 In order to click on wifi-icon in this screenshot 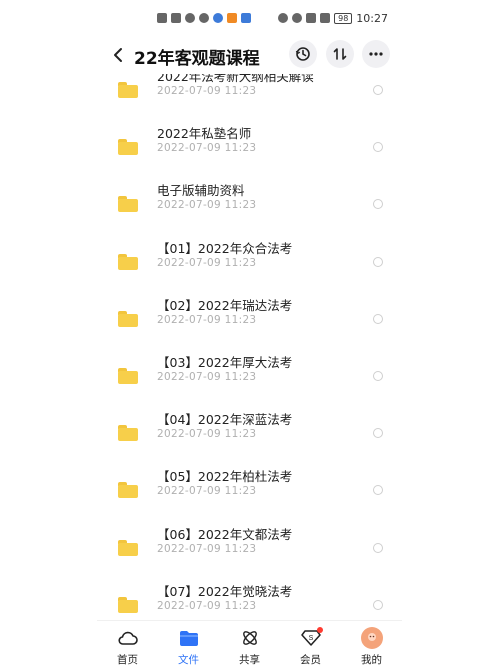, I will do `click(325, 18)`.